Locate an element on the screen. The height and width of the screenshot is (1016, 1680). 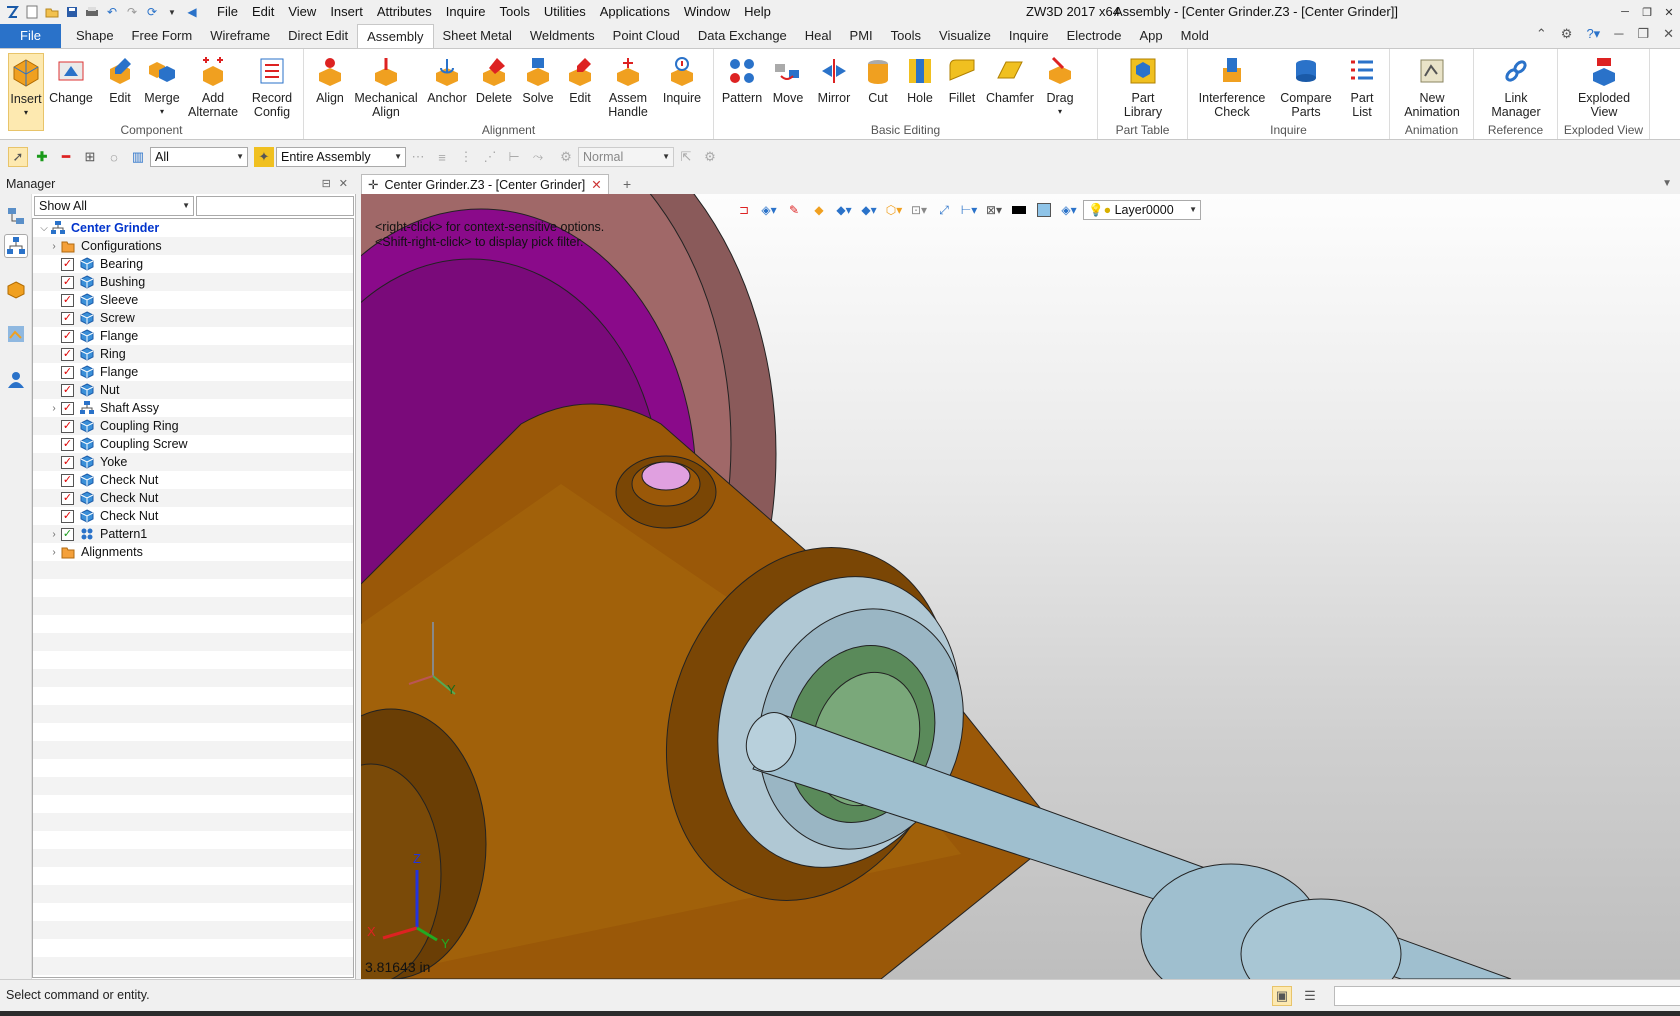
close-icon: ✕ is located at coordinates (1669, 12).